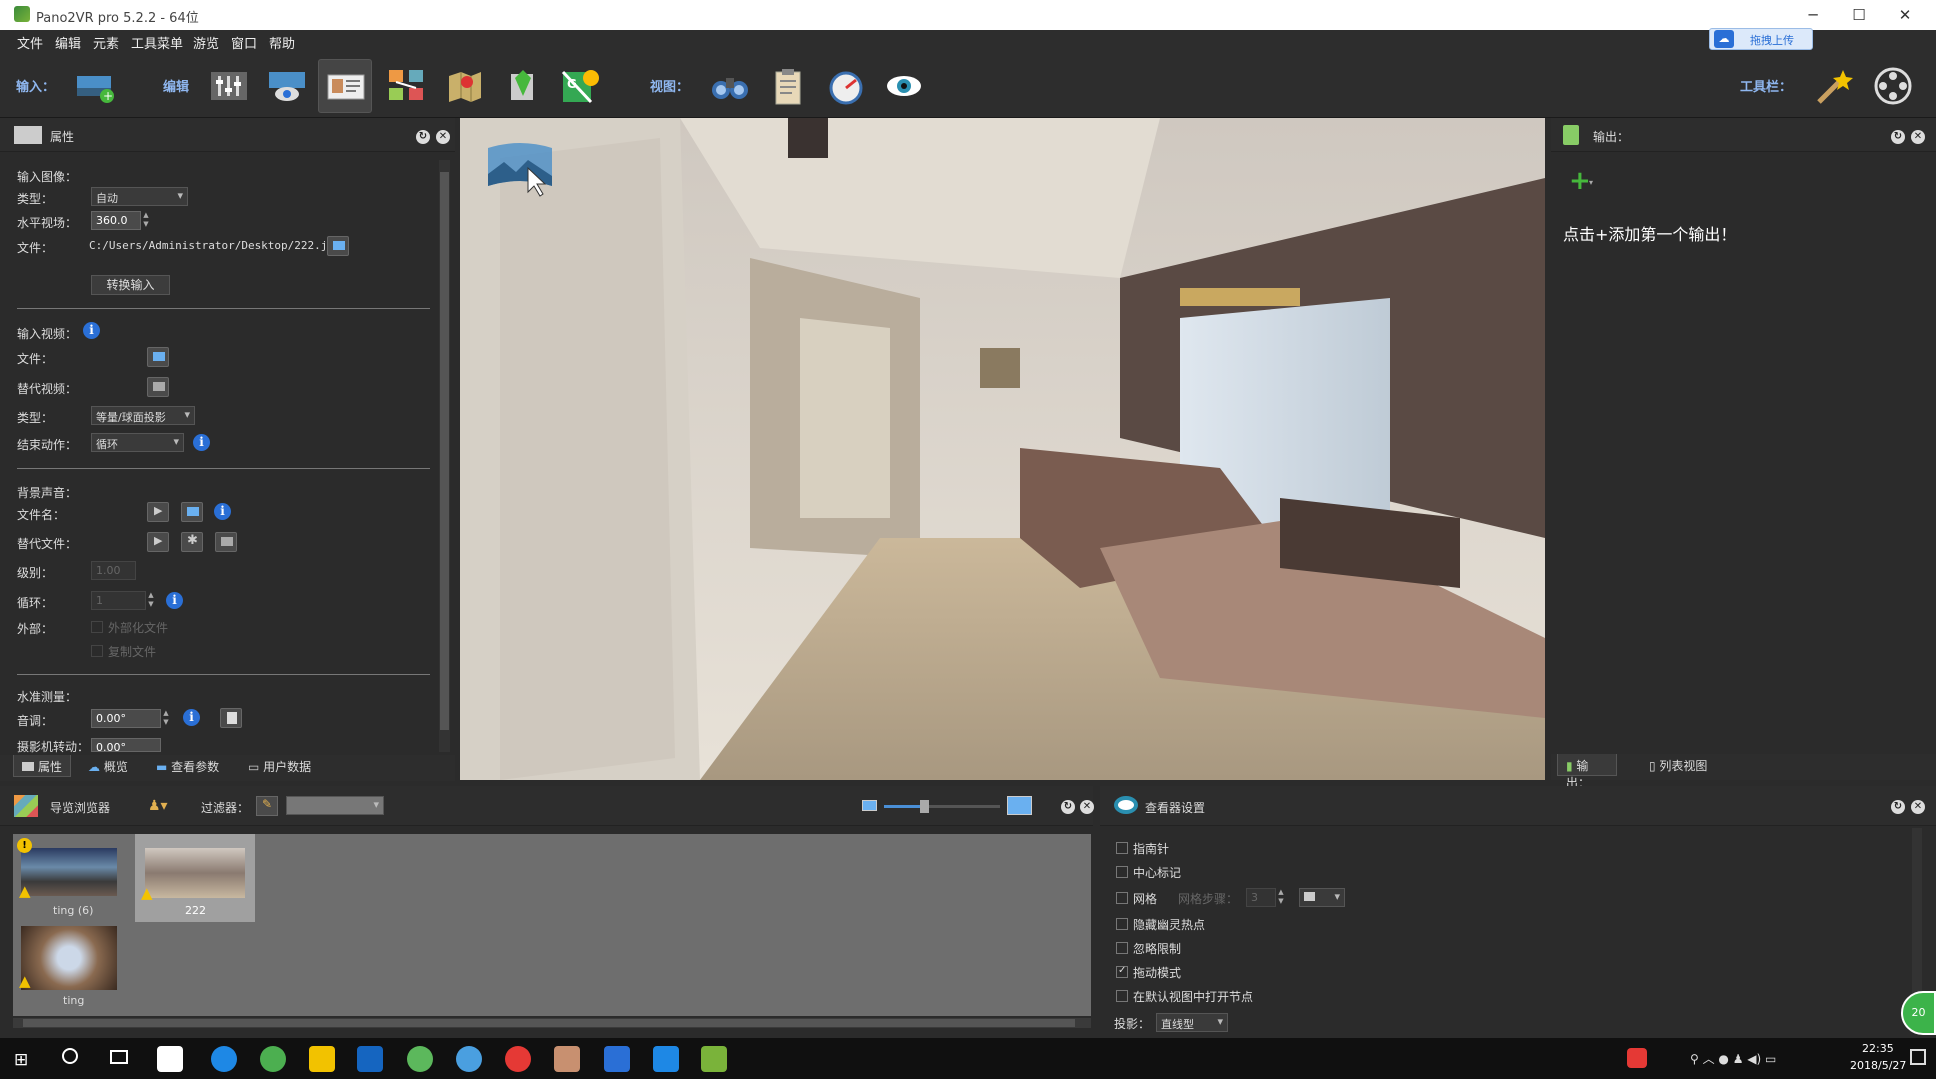 The width and height of the screenshot is (1936, 1079). I want to click on baidu-cloud-icon, so click(617, 1059).